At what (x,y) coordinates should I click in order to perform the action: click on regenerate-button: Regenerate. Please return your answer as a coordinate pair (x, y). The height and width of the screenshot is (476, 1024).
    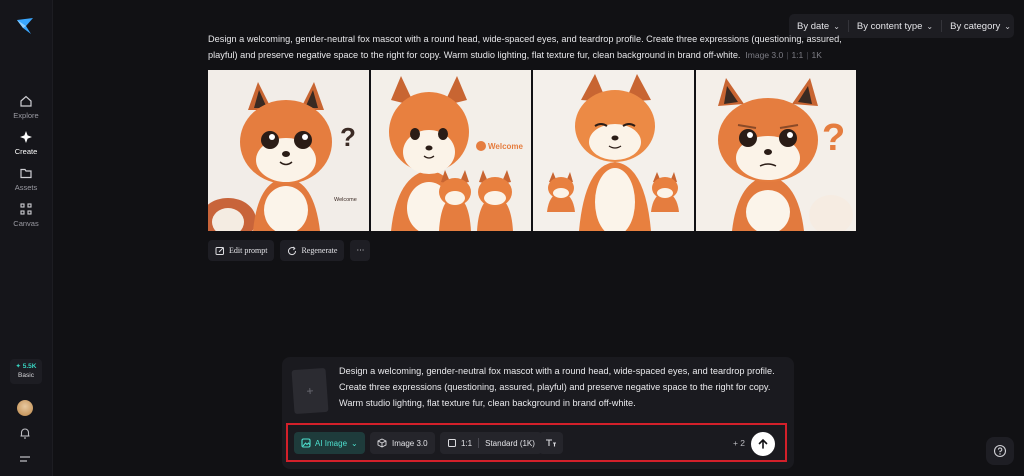
    Looking at the image, I should click on (312, 250).